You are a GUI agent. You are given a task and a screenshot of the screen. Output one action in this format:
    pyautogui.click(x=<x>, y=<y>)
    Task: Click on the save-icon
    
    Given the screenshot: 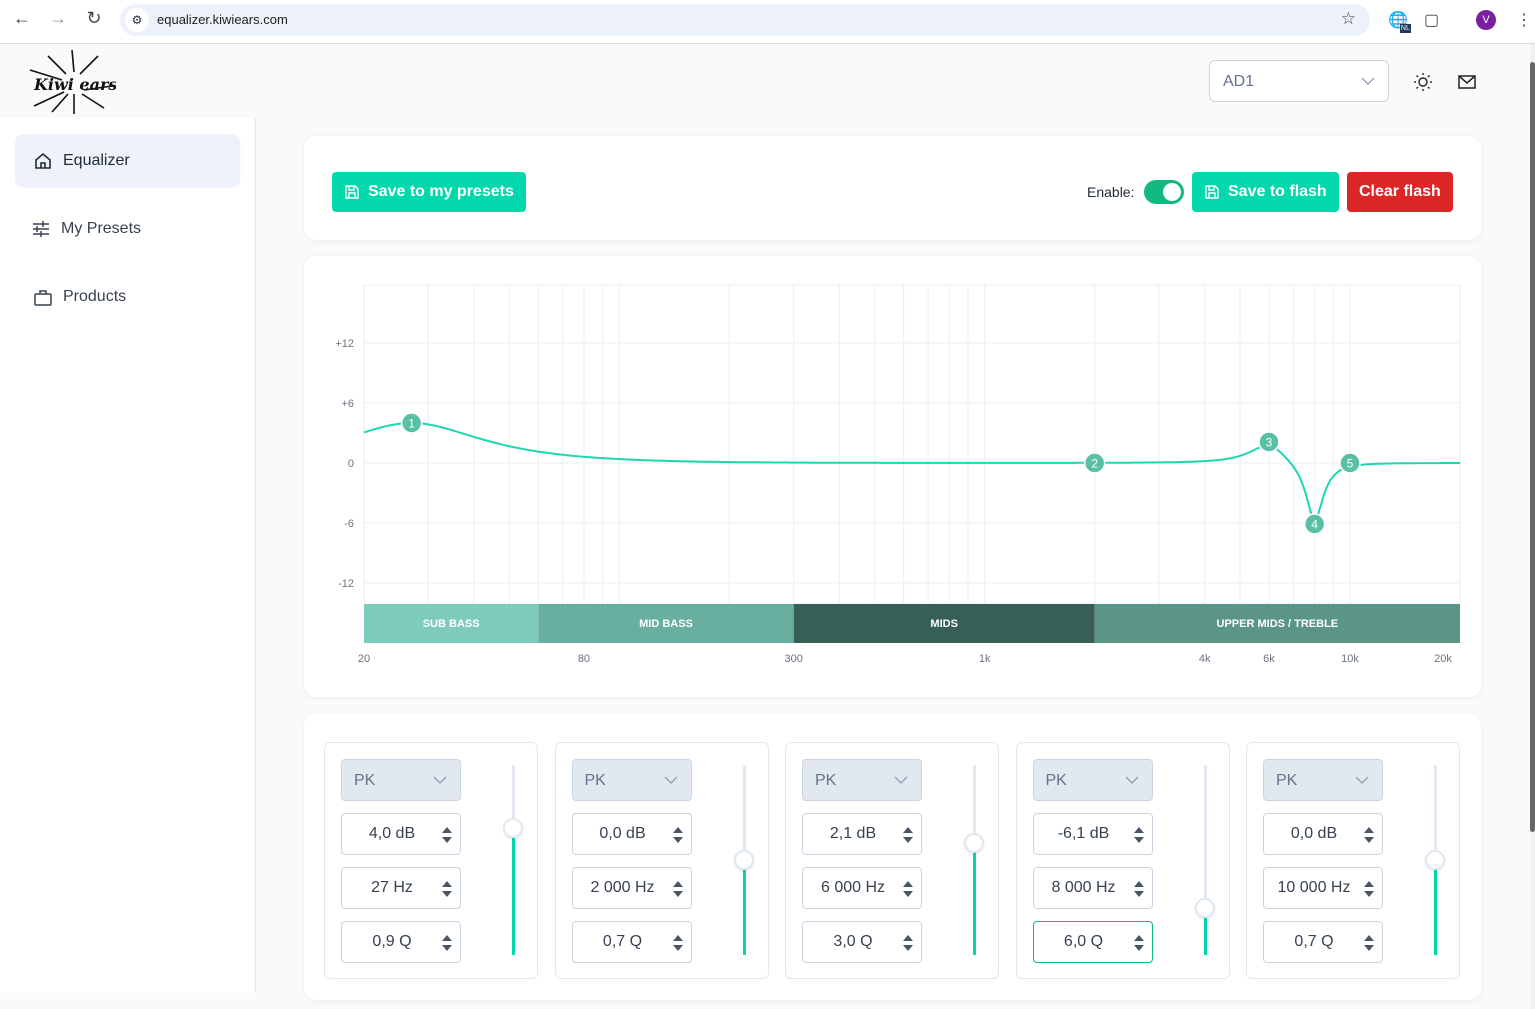 What is the action you would take?
    pyautogui.click(x=352, y=192)
    